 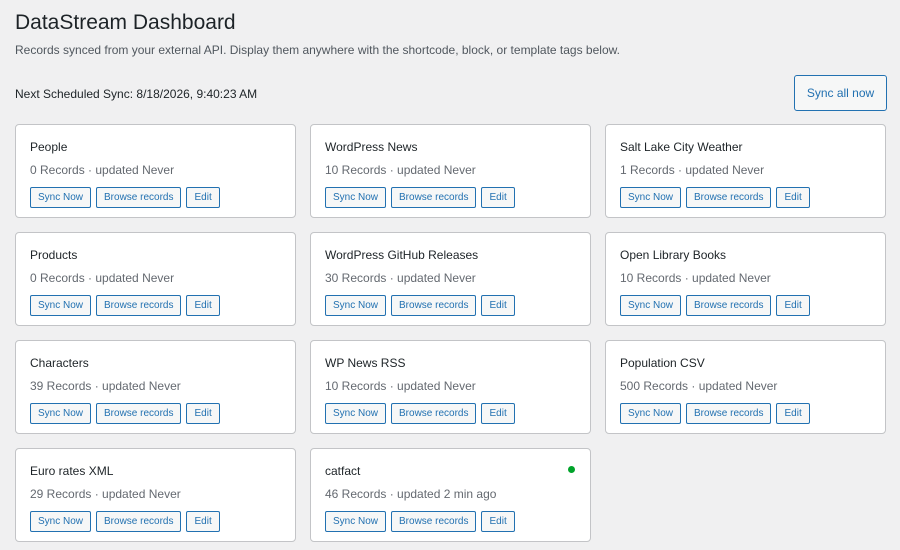 What do you see at coordinates (840, 93) in the screenshot?
I see `sync-all-button: Sync all now` at bounding box center [840, 93].